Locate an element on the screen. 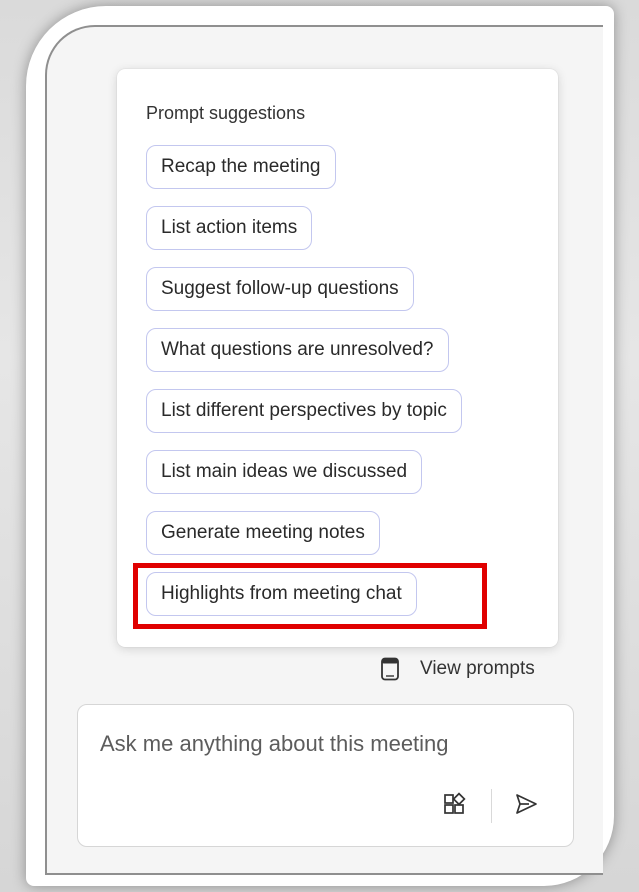  suggestion-unresolved-questions: What questions are unresolved? is located at coordinates (297, 350).